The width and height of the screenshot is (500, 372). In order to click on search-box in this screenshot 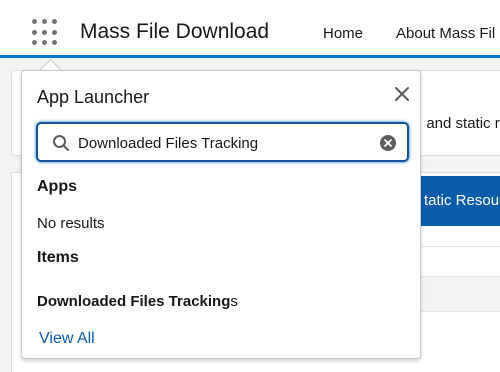, I will do `click(222, 142)`.